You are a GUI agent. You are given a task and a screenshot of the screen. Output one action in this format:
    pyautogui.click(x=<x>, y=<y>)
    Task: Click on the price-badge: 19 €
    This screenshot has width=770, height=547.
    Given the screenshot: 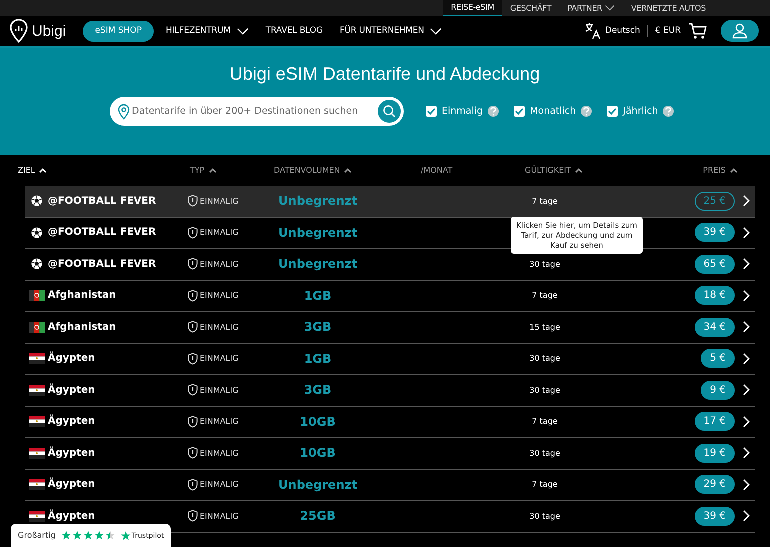 What is the action you would take?
    pyautogui.click(x=714, y=453)
    